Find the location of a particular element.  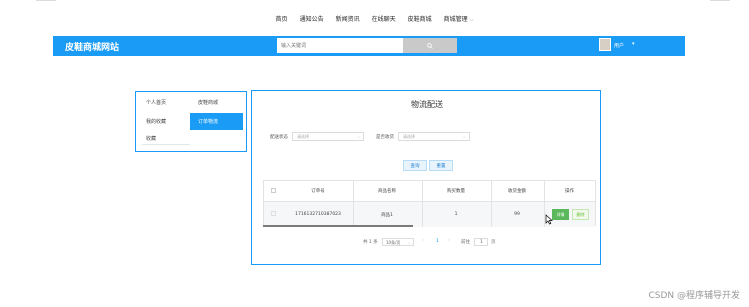

nav-item-notices: 通知公告 is located at coordinates (312, 21).